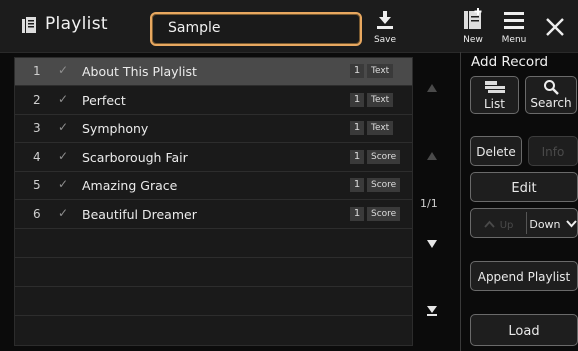 This screenshot has height=351, width=578. I want to click on append-playlist-button: Append Playlist, so click(524, 276).